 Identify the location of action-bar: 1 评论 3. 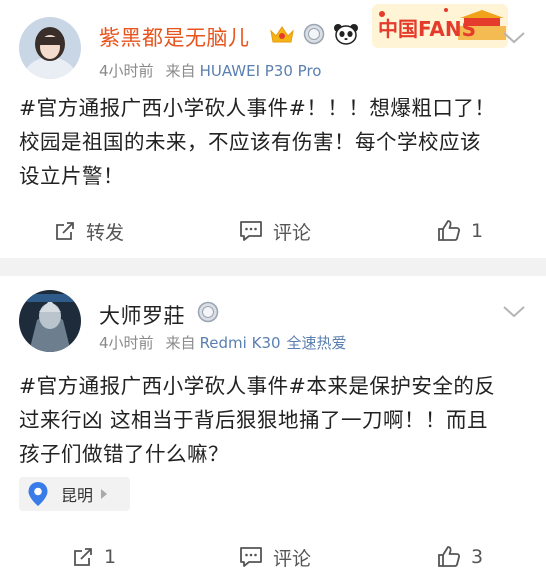
(273, 557).